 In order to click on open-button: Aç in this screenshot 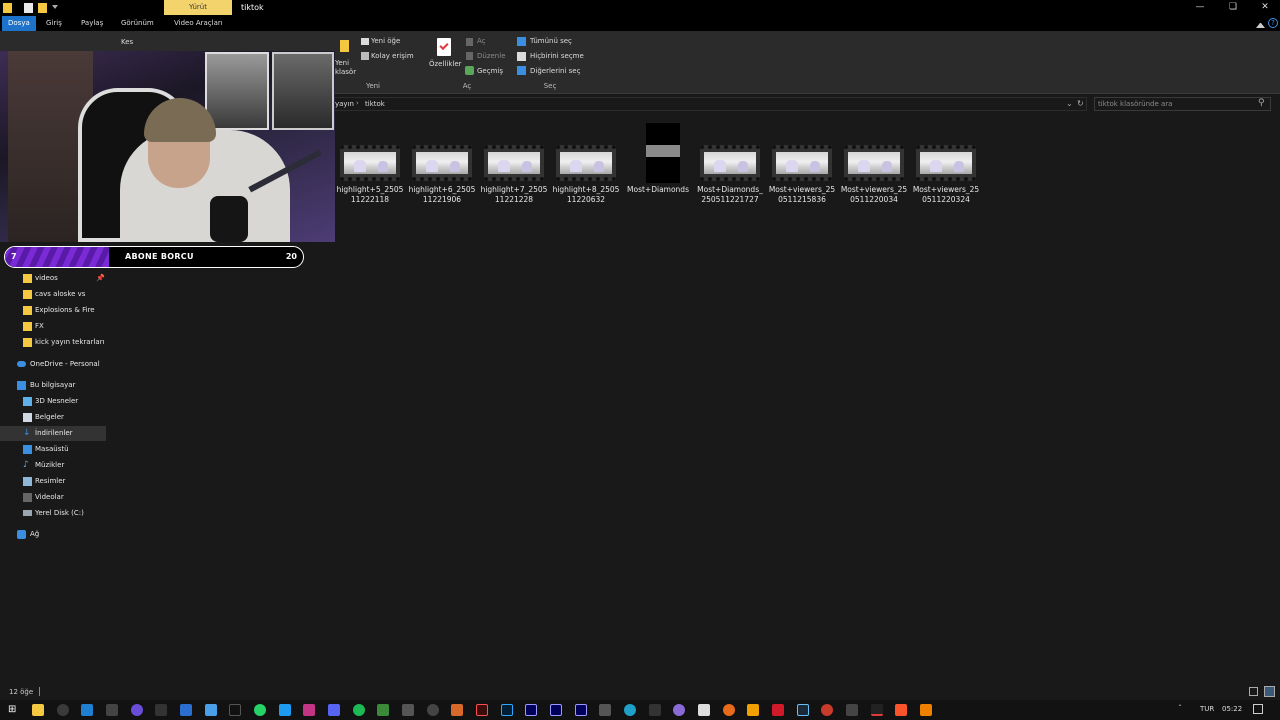, I will do `click(481, 41)`.